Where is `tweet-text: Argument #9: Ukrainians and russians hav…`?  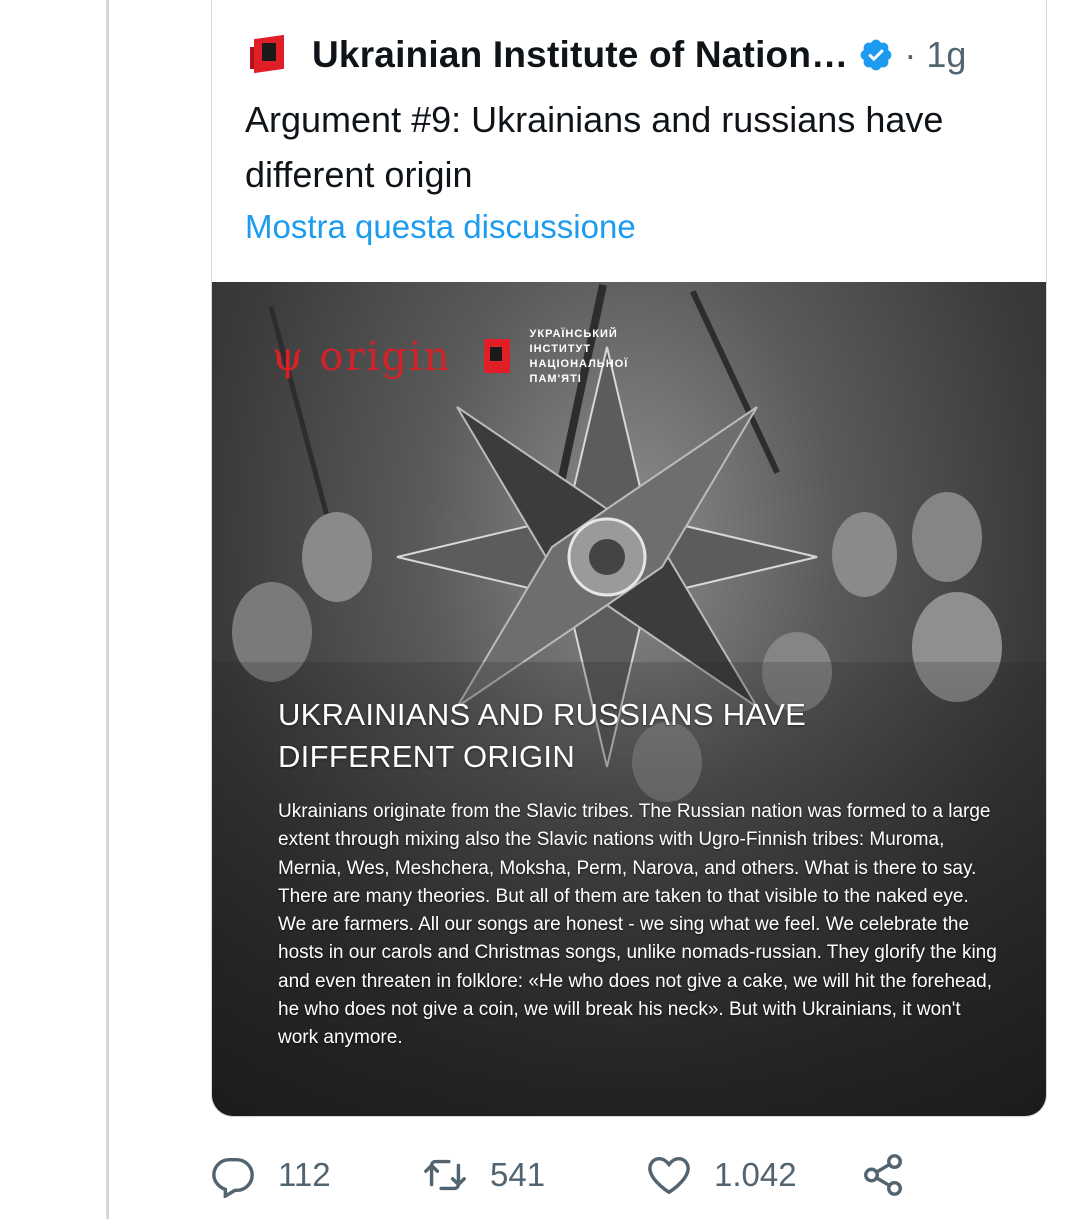 tweet-text: Argument #9: Ukrainians and russians hav… is located at coordinates (594, 147).